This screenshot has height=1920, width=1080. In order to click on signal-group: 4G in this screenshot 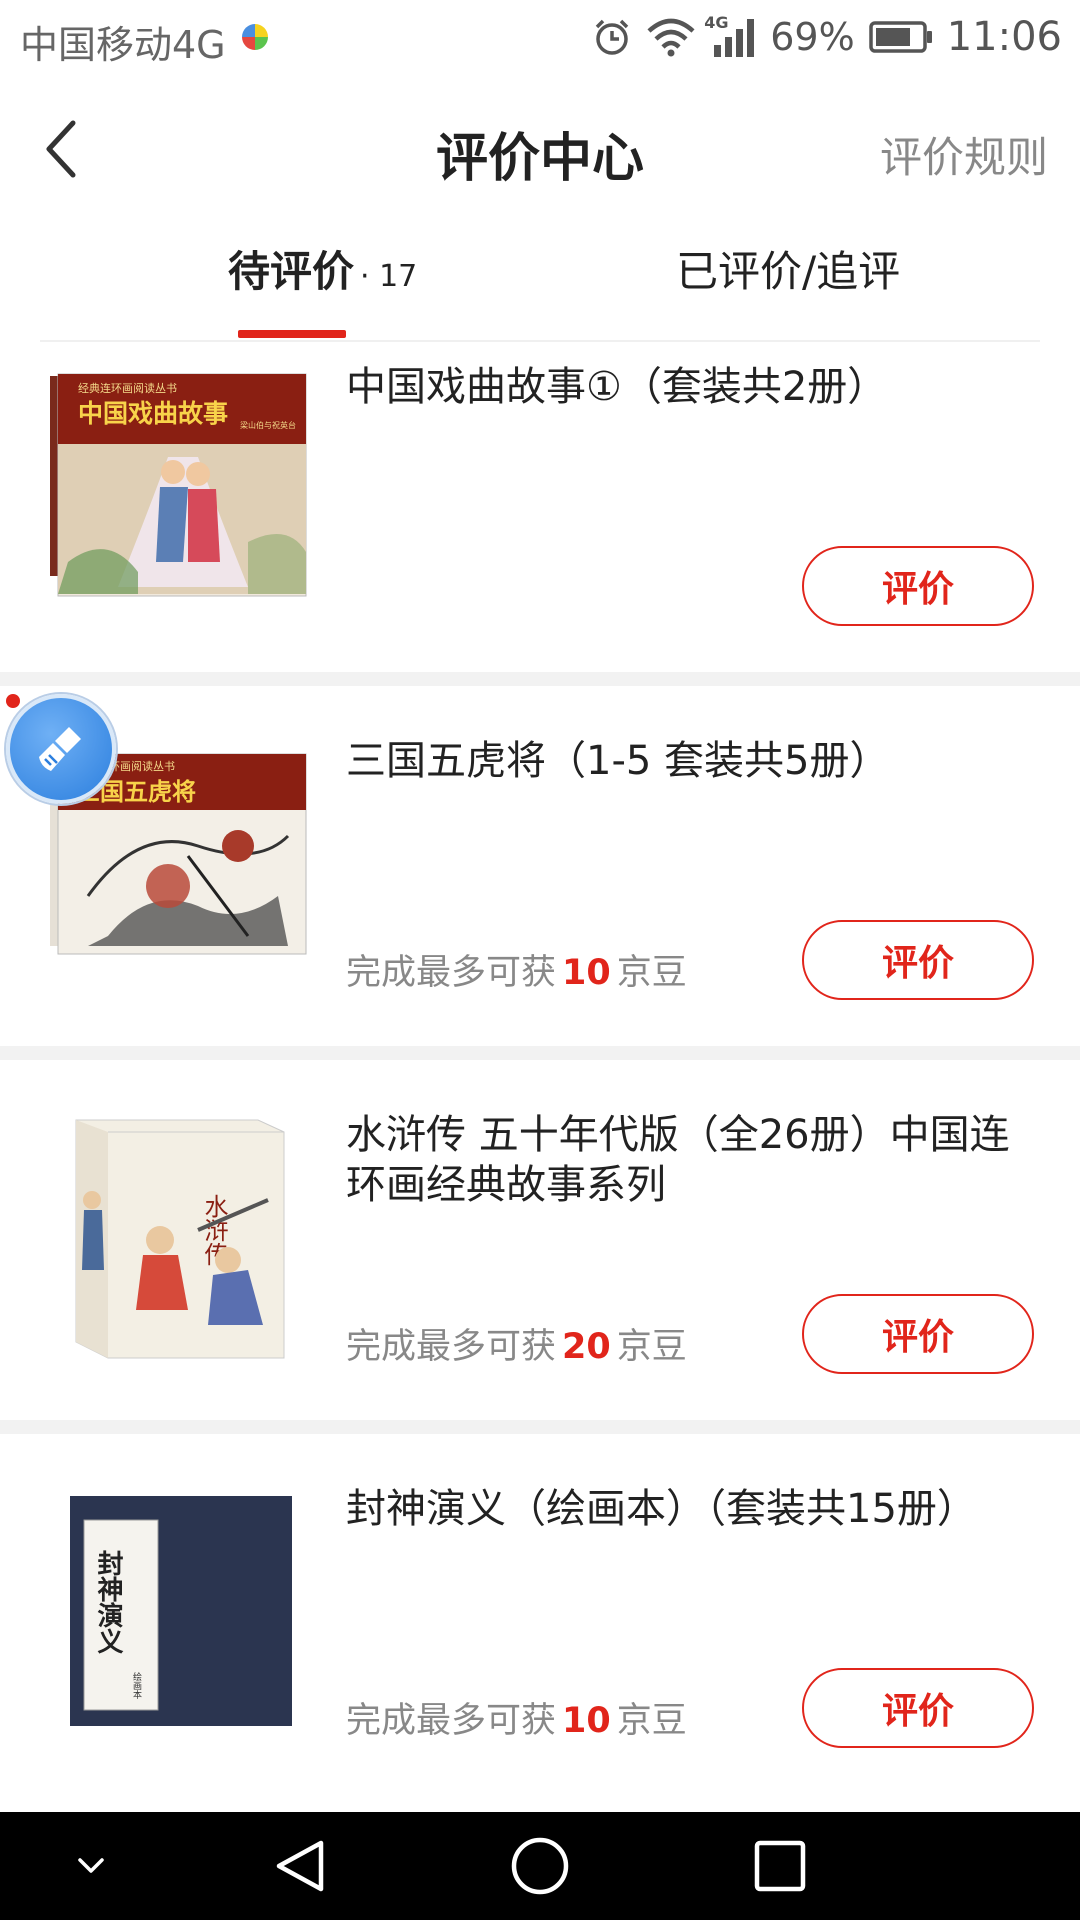, I will do `click(730, 36)`.